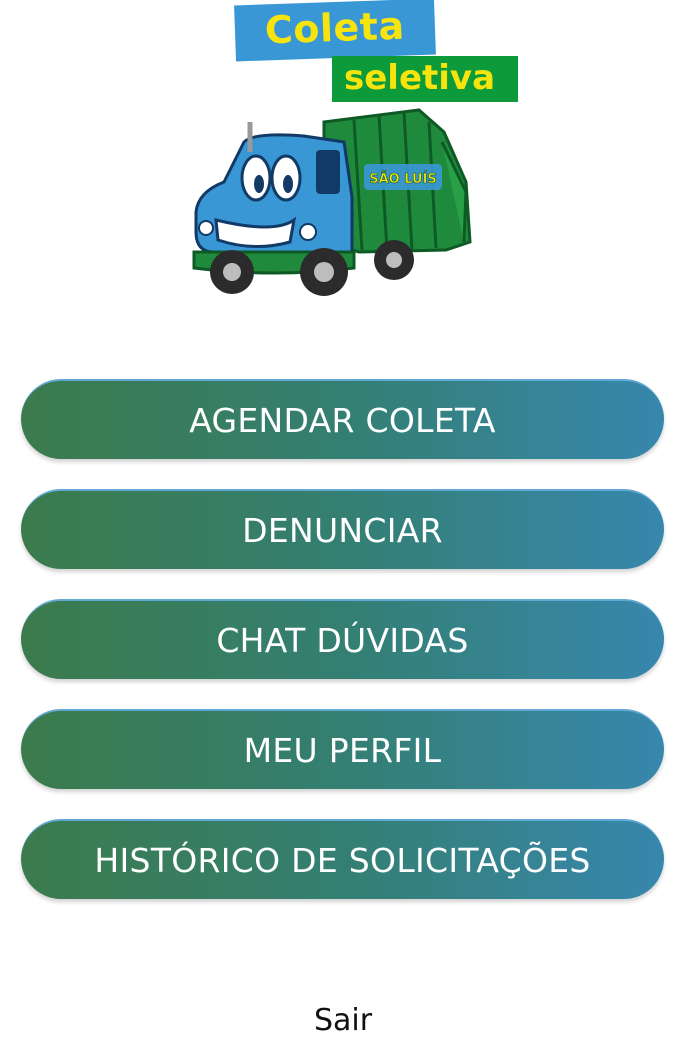 This screenshot has height=1047, width=686. I want to click on garbage-truck-icon: SÃO LUÍS, so click(332, 202).